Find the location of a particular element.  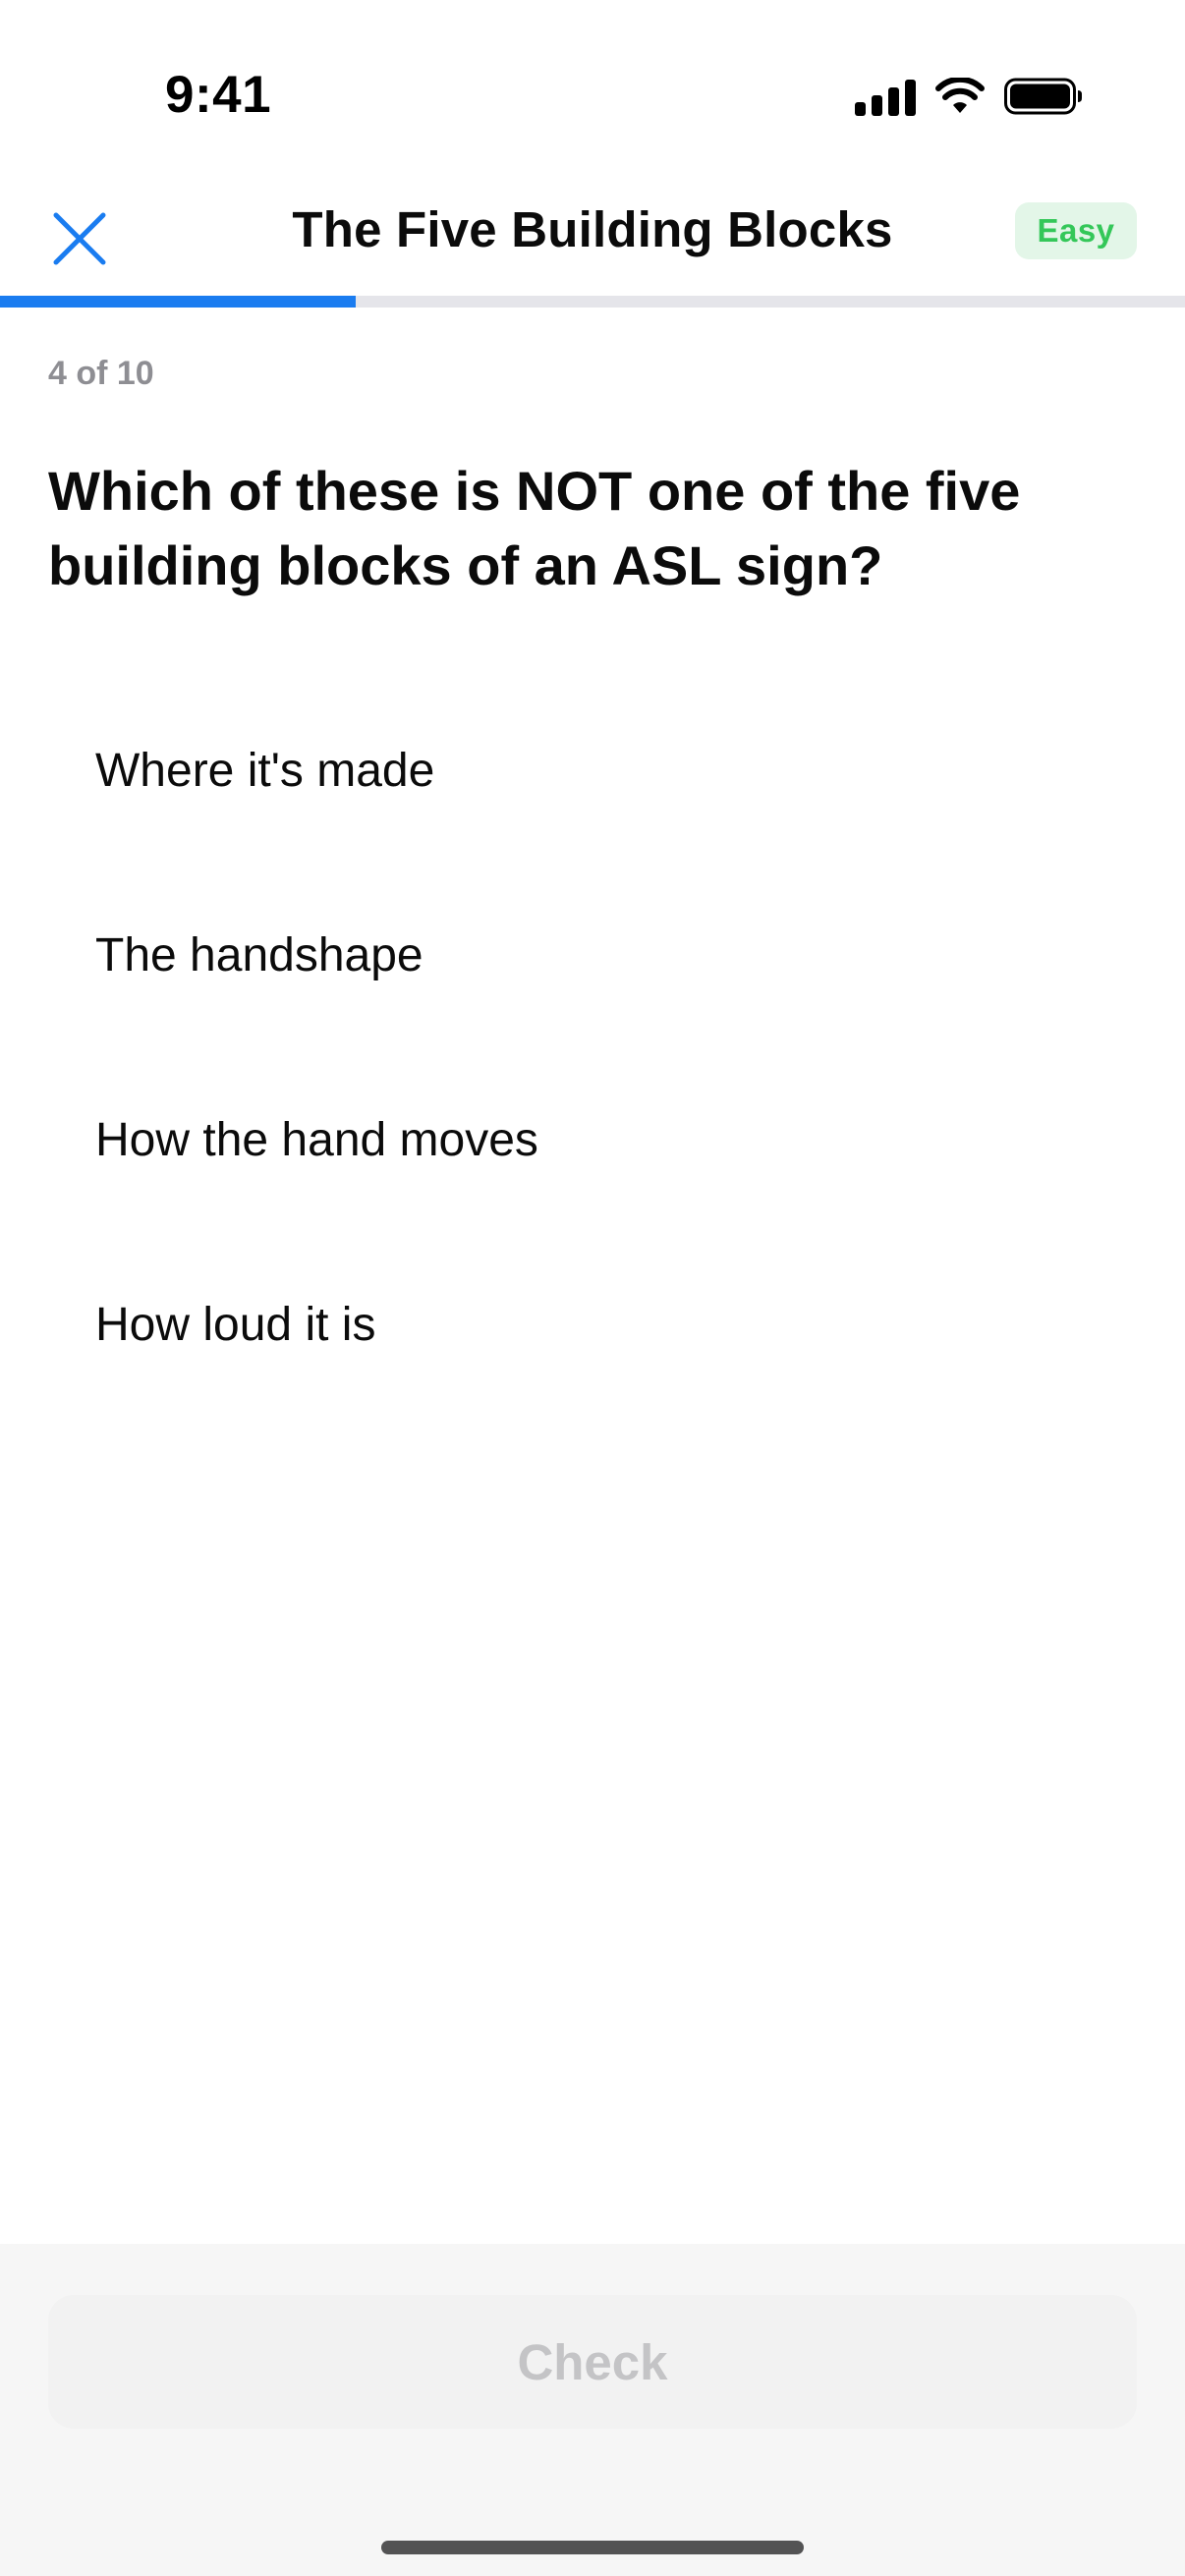

bottom-action-bar: Check is located at coordinates (592, 2410).